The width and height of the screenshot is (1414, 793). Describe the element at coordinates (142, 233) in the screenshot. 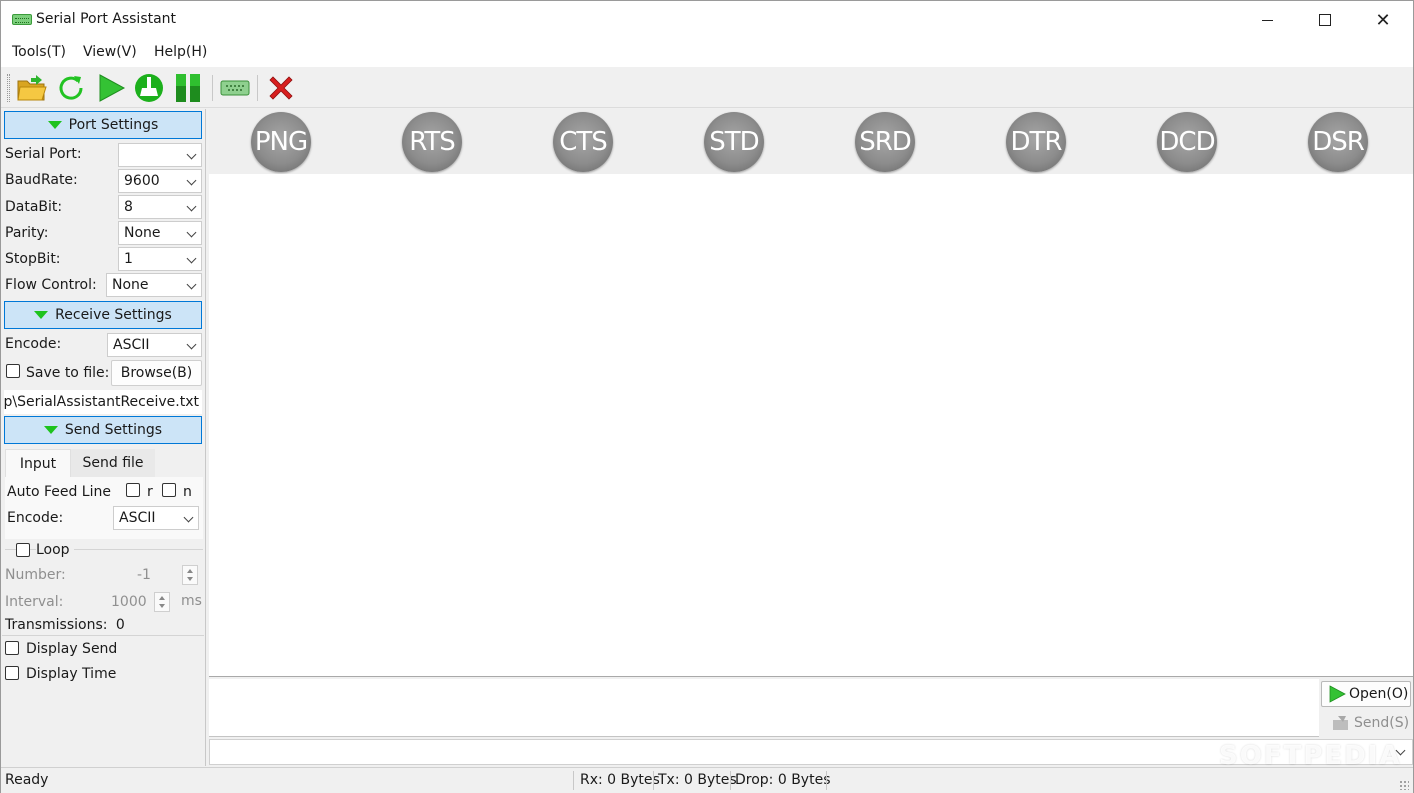

I see `parity-value: None` at that location.